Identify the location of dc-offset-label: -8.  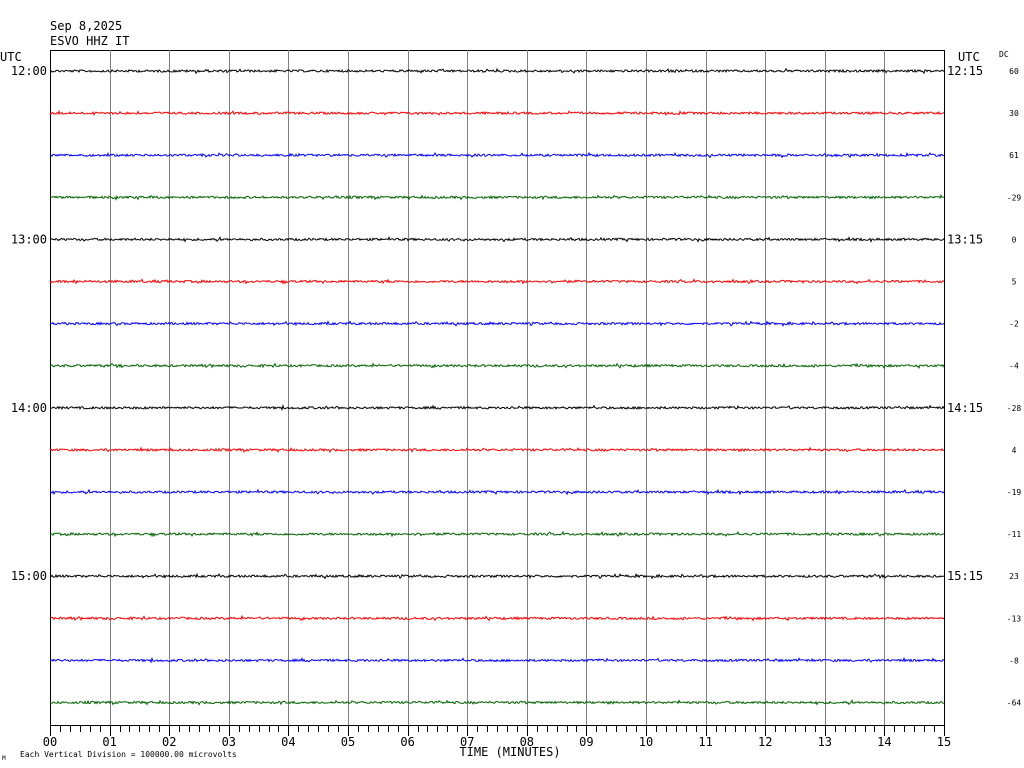
(1014, 660).